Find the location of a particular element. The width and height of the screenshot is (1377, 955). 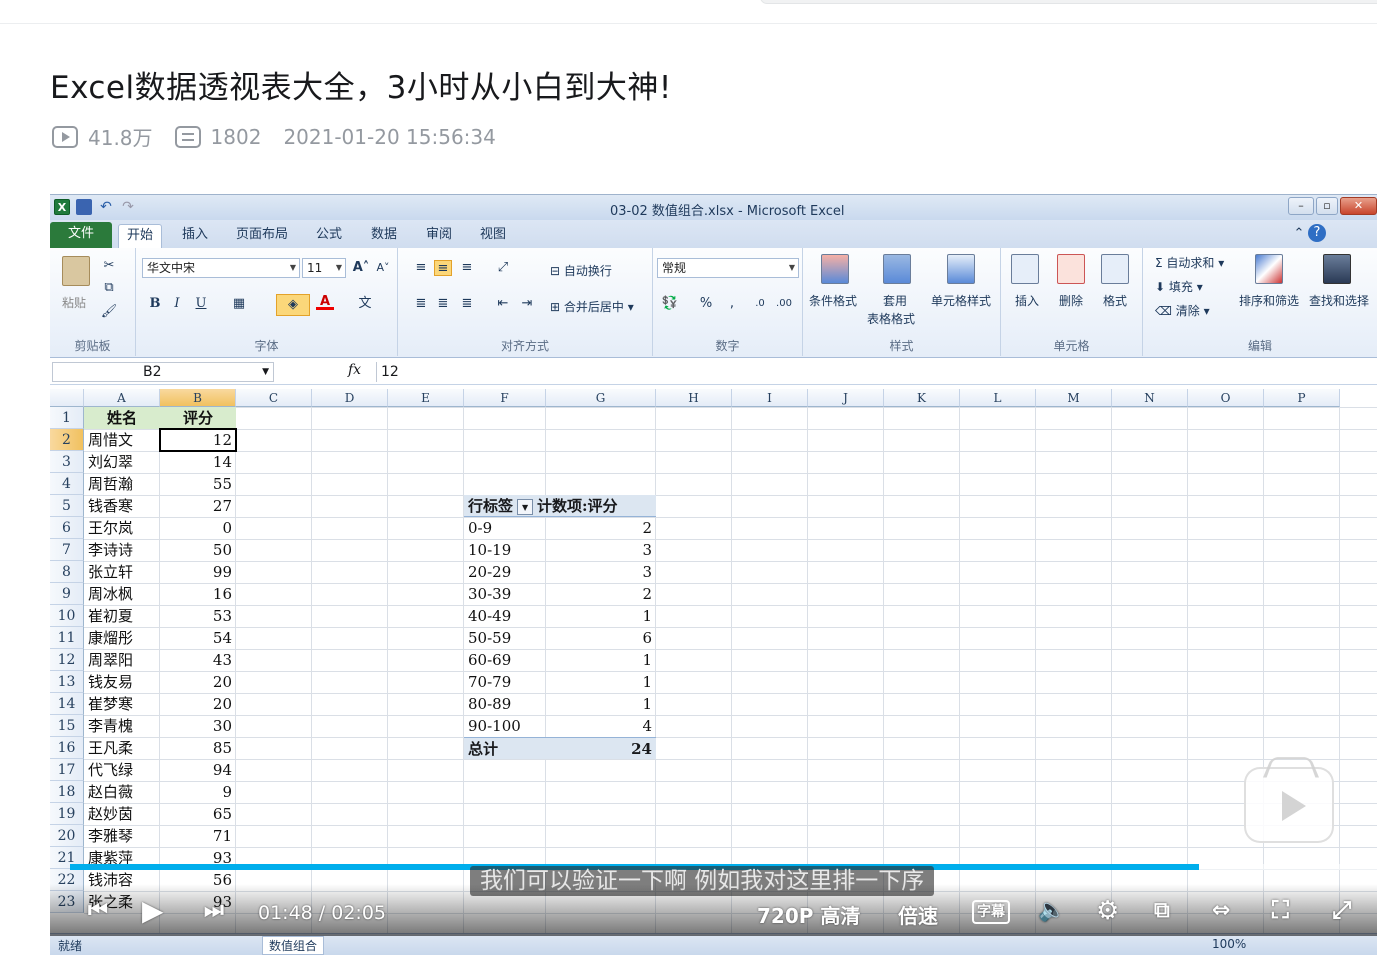

pivot-row-label-cell: 20-29 is located at coordinates (505, 572).